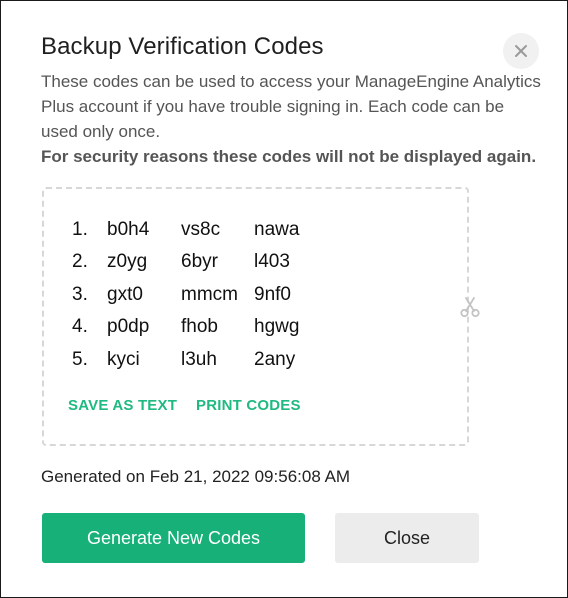 This screenshot has height=598, width=568. I want to click on code-number: 3., so click(80, 294).